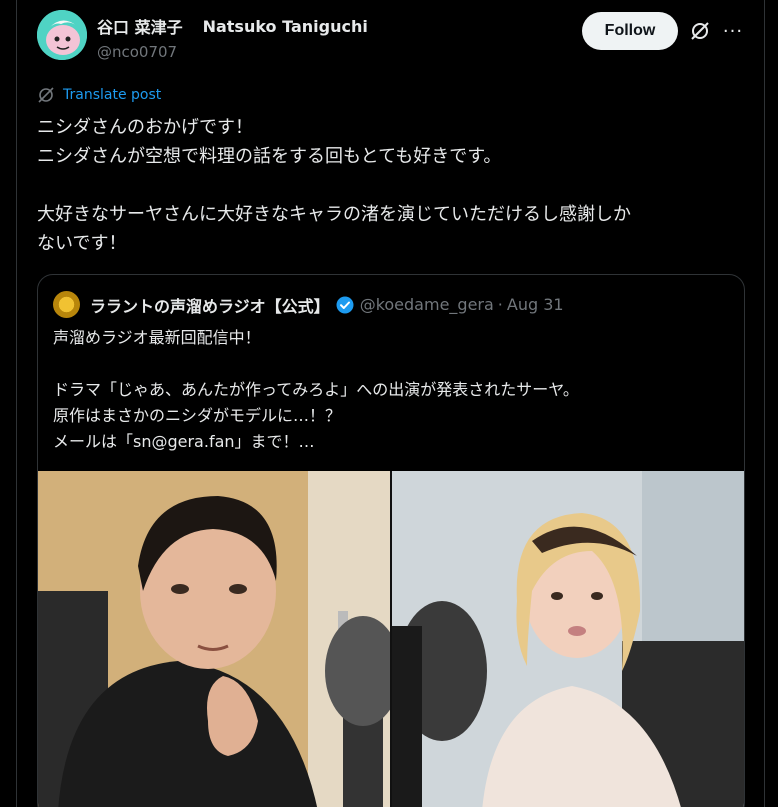 The image size is (778, 807). What do you see at coordinates (733, 31) in the screenshot?
I see `more-options-icon: ···` at bounding box center [733, 31].